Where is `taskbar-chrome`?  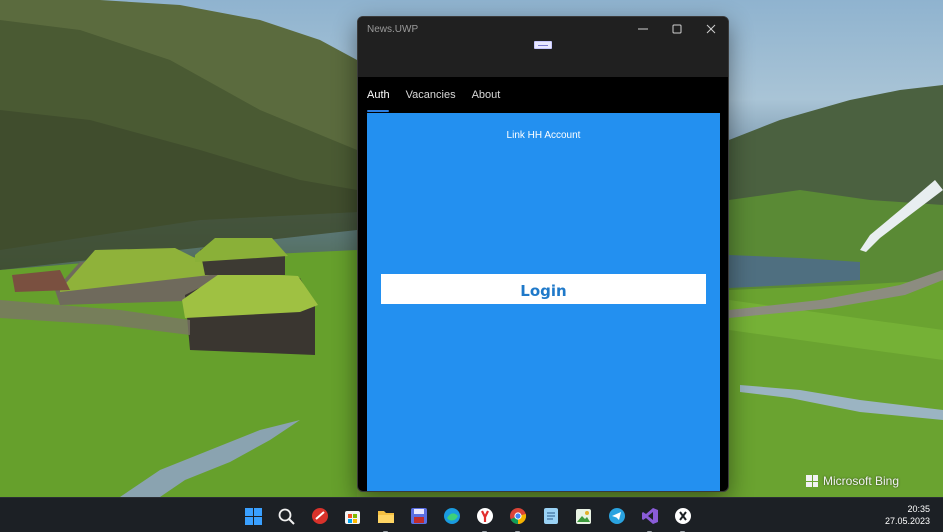 taskbar-chrome is located at coordinates (517, 518).